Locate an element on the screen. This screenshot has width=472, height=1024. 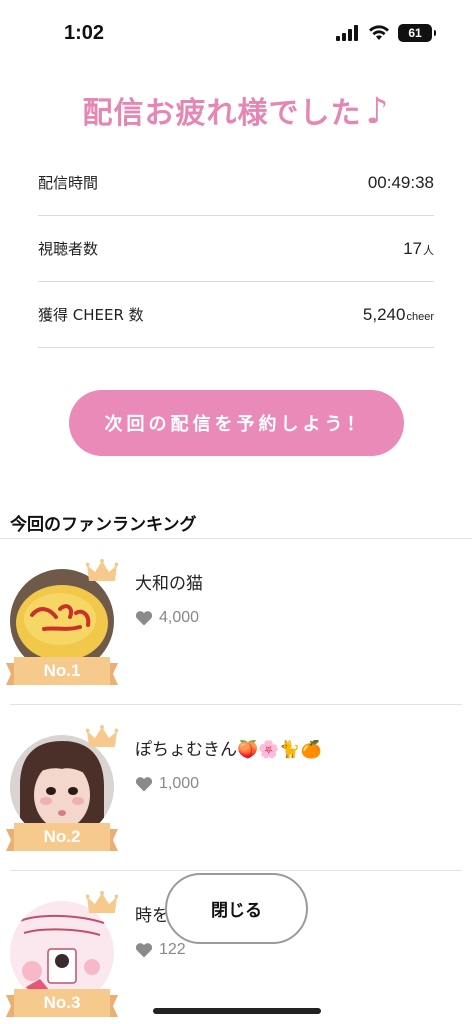
wifi-icon is located at coordinates (379, 32).